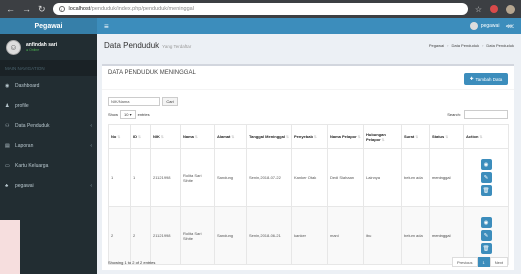 This screenshot has width=521, height=274. What do you see at coordinates (486, 136) in the screenshot?
I see `column-header: Action⇅` at bounding box center [486, 136].